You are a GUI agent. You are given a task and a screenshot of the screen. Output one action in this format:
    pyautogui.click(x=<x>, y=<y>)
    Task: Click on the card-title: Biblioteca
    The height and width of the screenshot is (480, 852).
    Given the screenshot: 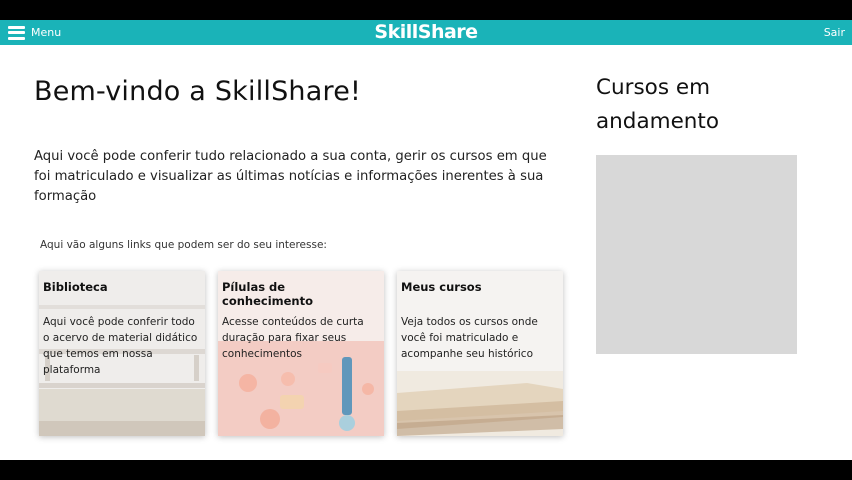 What is the action you would take?
    pyautogui.click(x=75, y=287)
    